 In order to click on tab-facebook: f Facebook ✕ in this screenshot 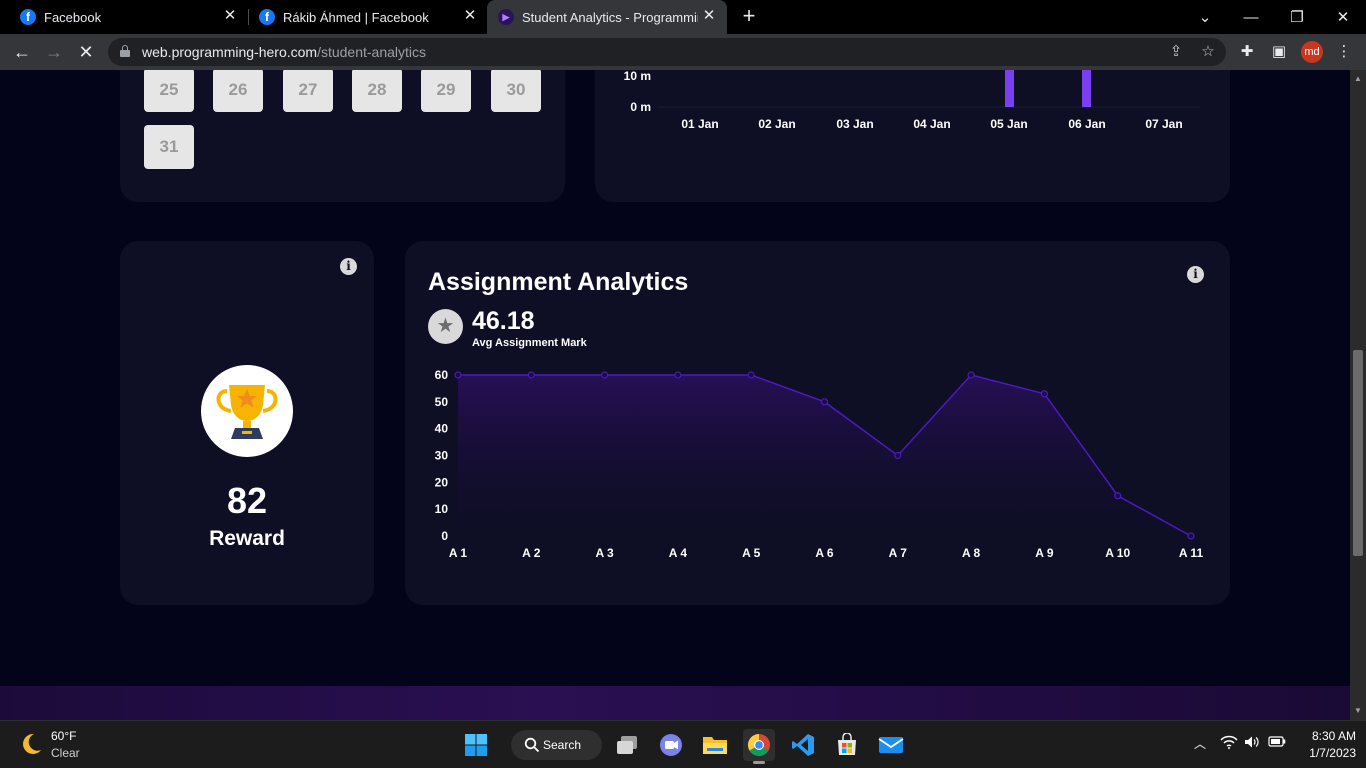, I will do `click(128, 17)`.